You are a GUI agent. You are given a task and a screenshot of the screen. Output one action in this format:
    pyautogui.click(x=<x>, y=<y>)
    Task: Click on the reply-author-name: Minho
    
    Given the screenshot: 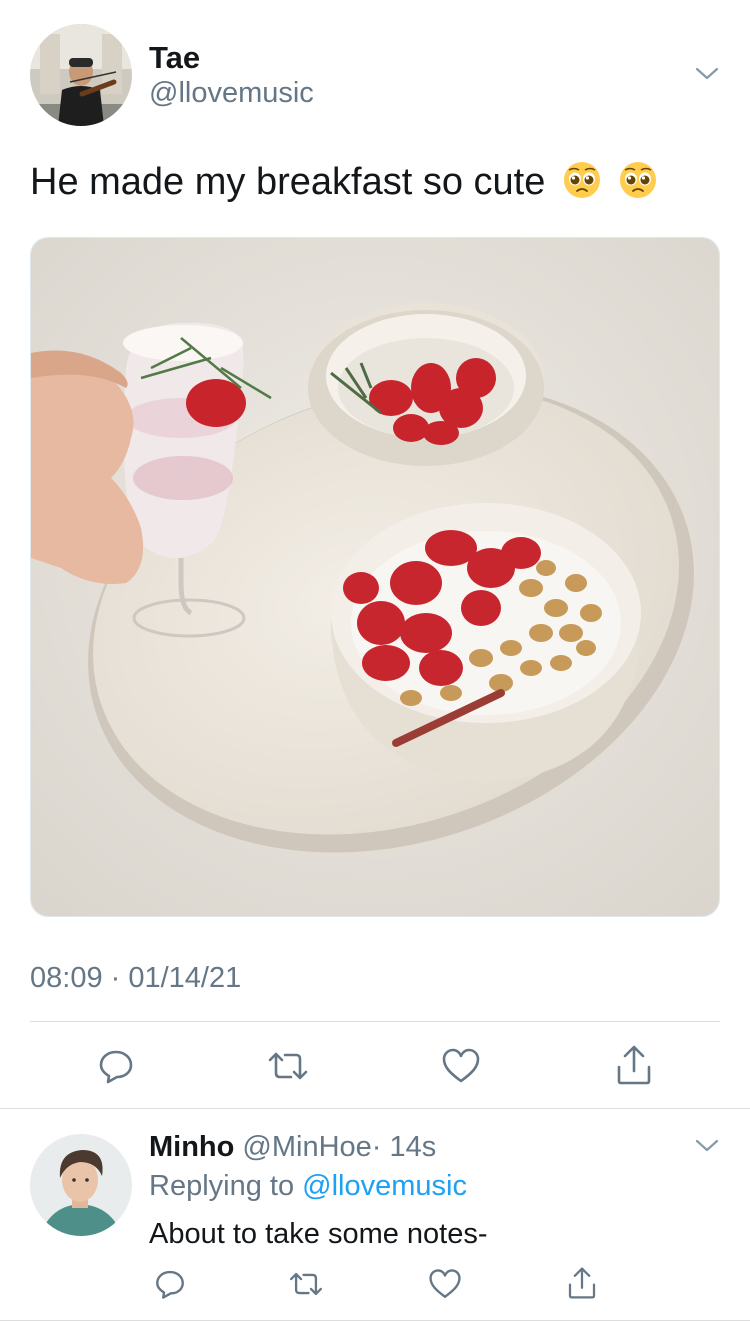 What is the action you would take?
    pyautogui.click(x=191, y=1147)
    